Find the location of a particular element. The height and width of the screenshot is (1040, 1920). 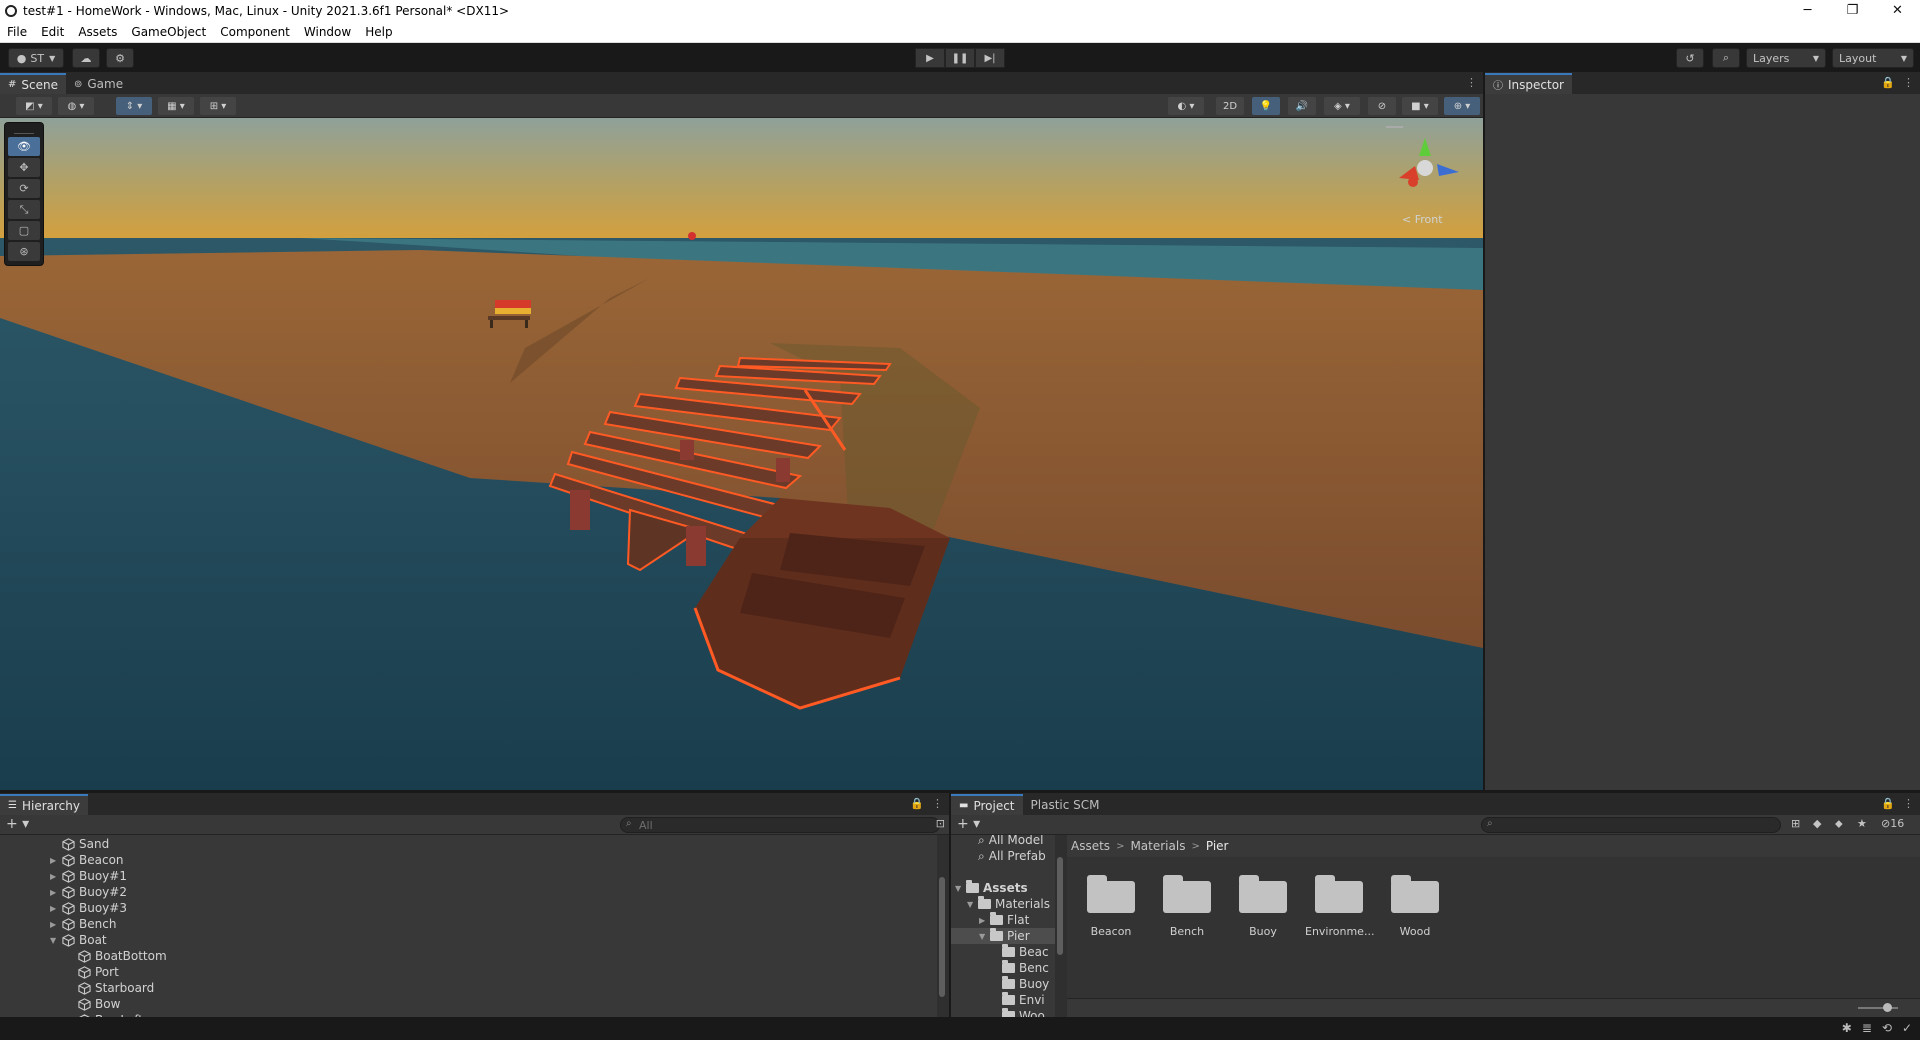

menu-window: Window is located at coordinates (327, 32).